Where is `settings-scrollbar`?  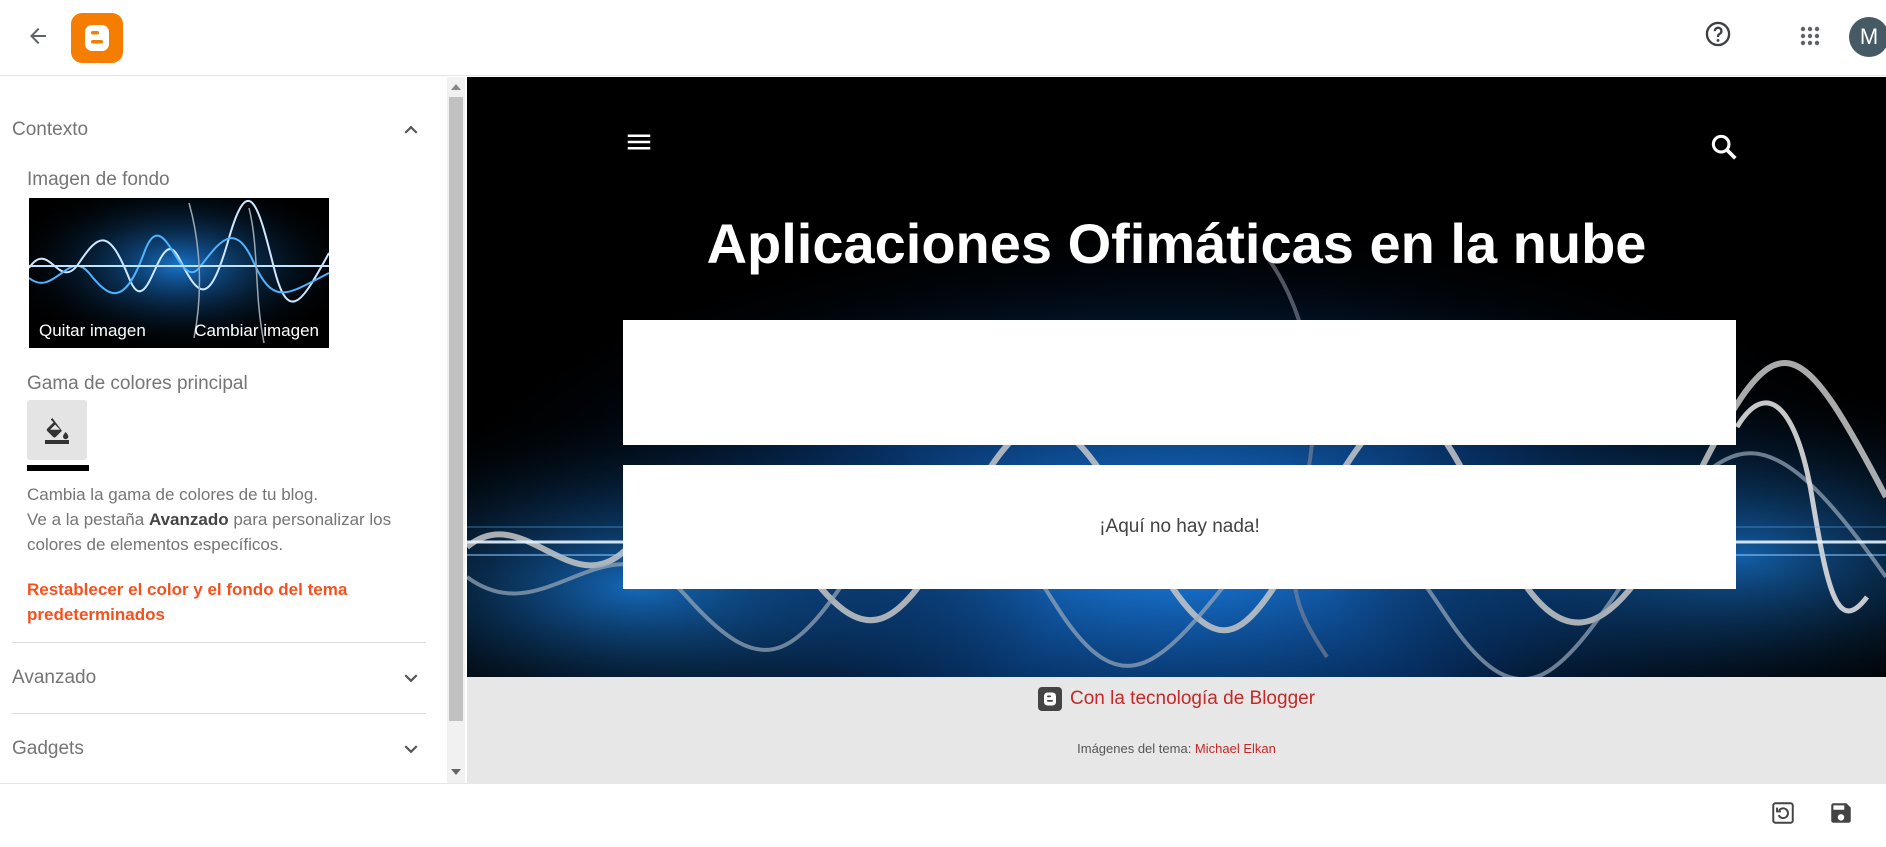 settings-scrollbar is located at coordinates (456, 430).